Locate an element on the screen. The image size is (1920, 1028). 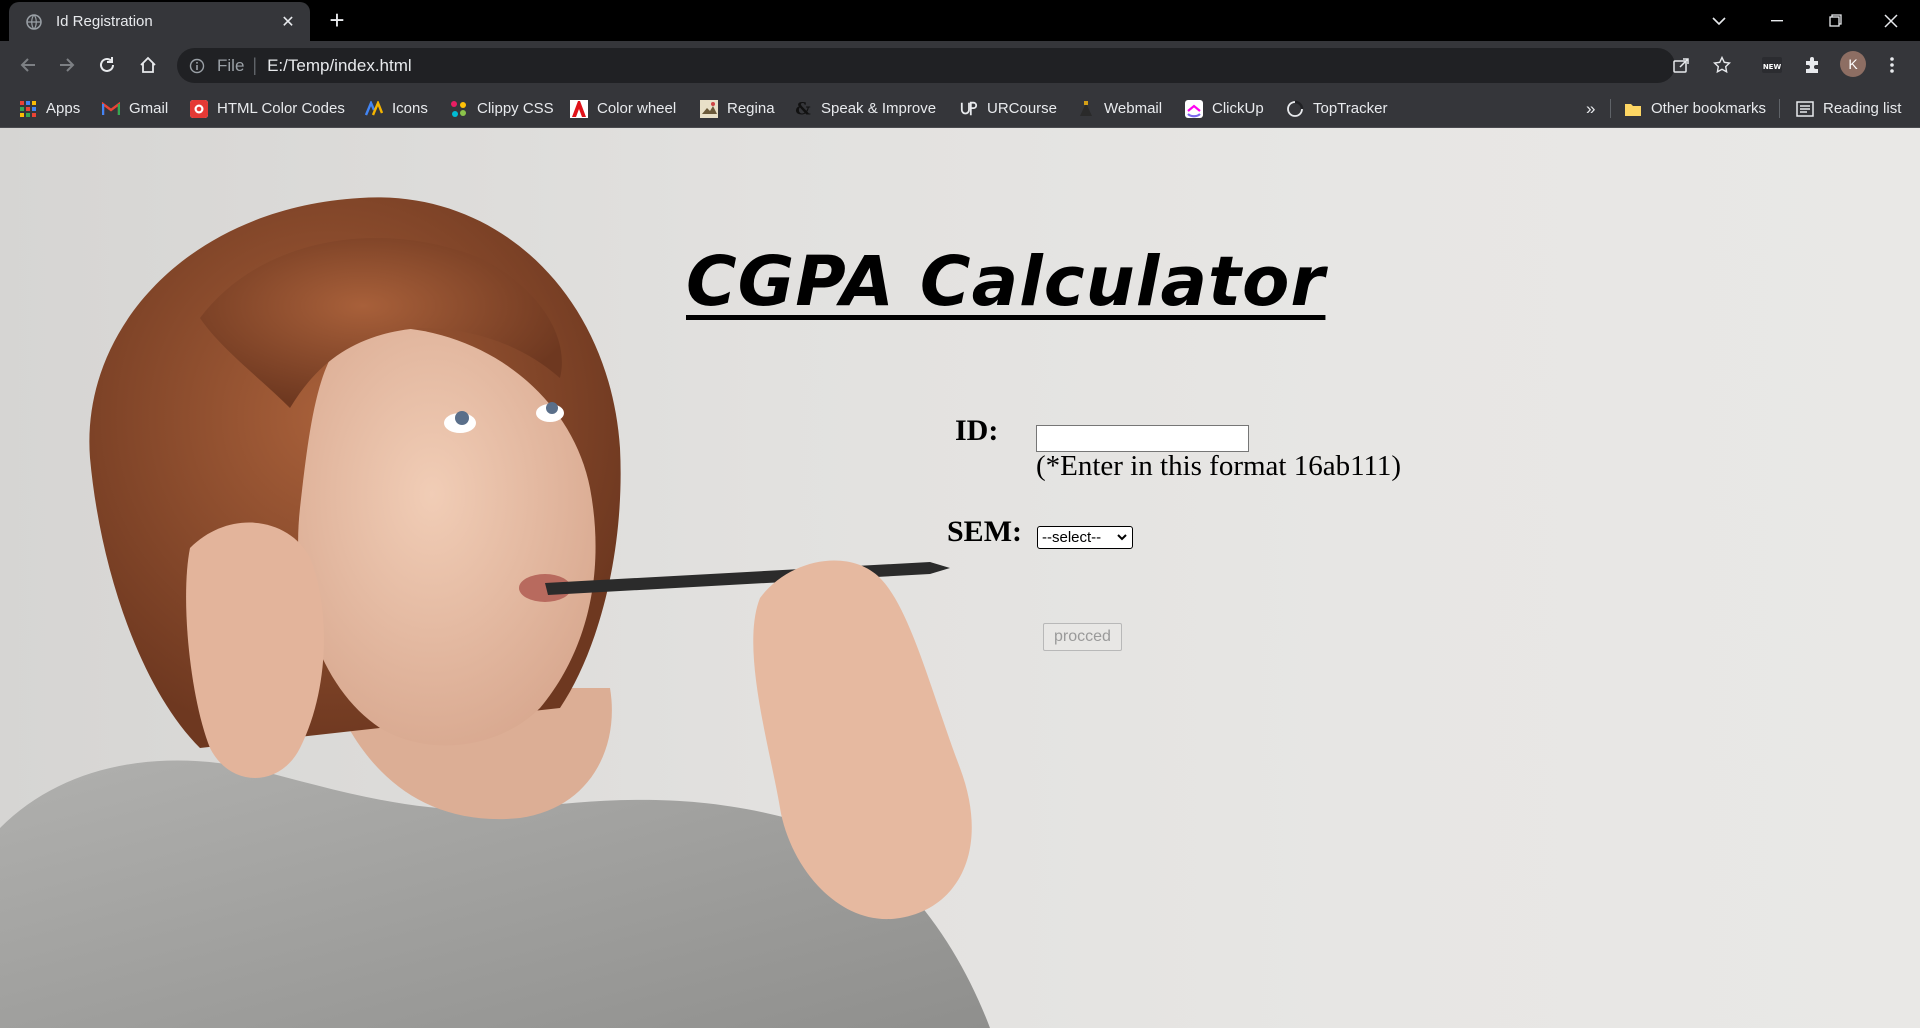
tab-search-button is located at coordinates (1719, 20).